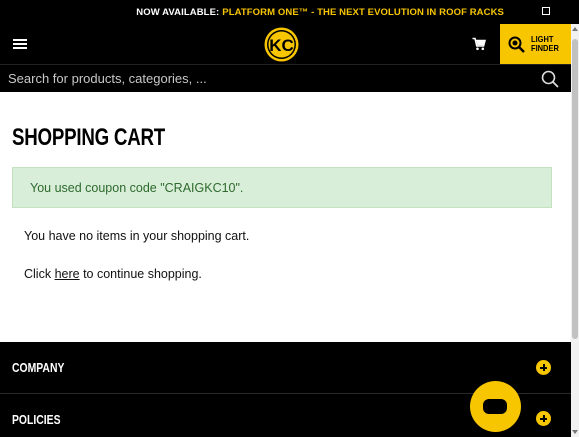 This screenshot has height=437, width=579. What do you see at coordinates (479, 44) in the screenshot?
I see `cart-icon` at bounding box center [479, 44].